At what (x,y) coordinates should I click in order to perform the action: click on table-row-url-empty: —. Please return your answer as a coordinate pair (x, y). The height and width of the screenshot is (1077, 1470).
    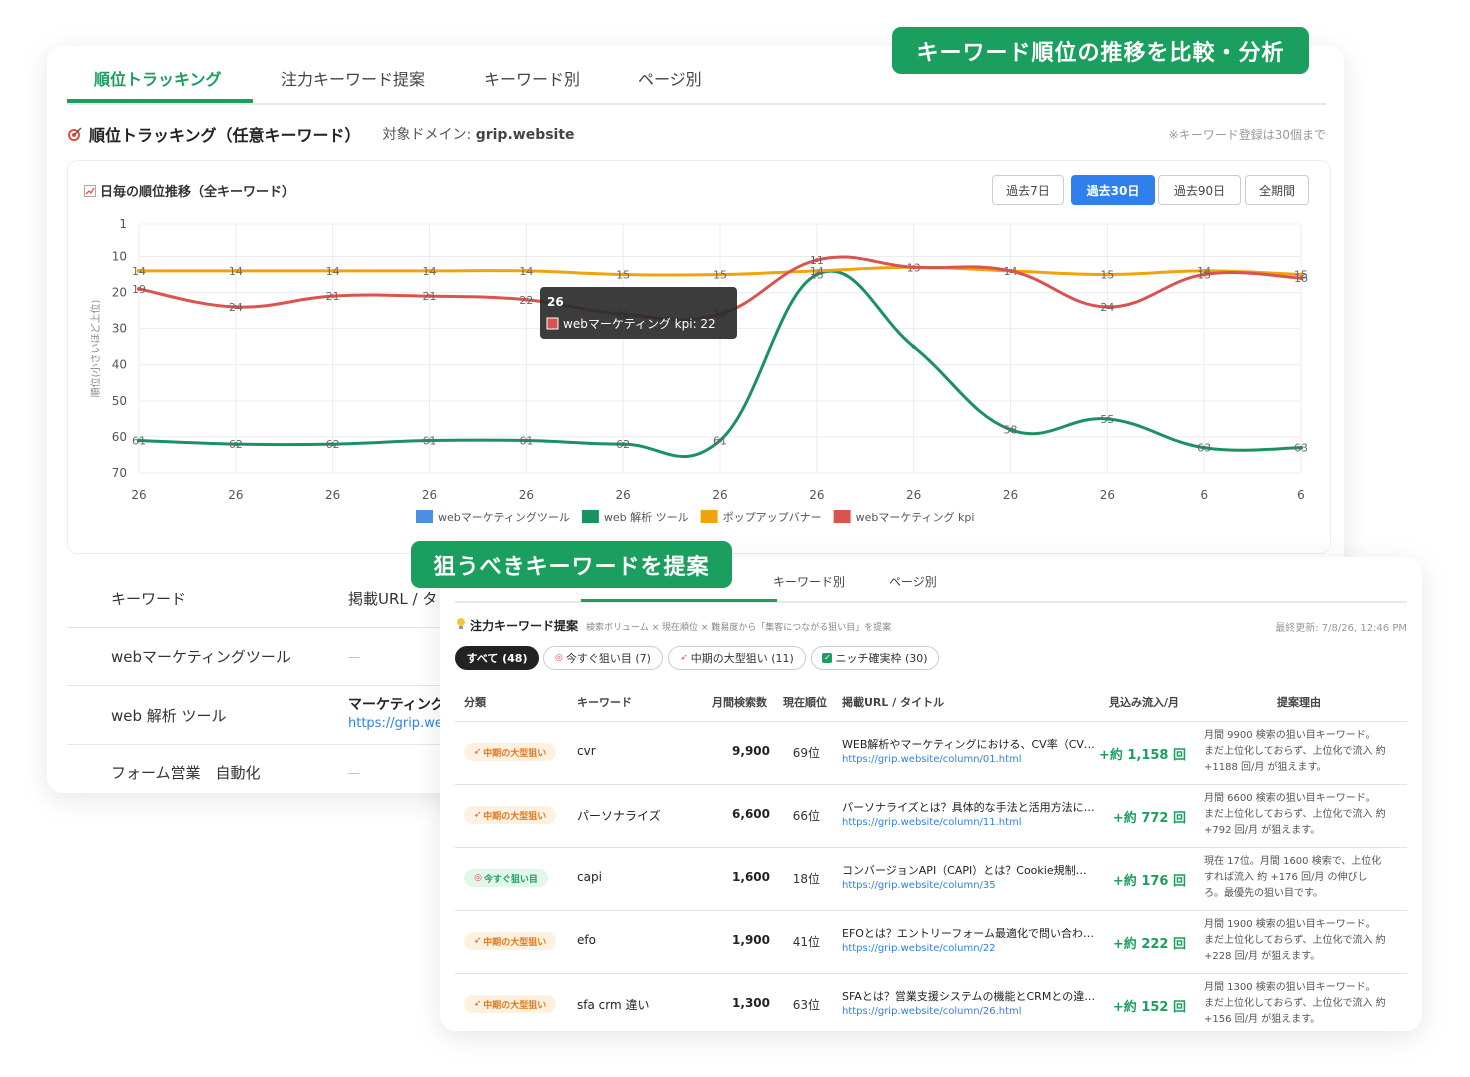
    Looking at the image, I should click on (354, 657).